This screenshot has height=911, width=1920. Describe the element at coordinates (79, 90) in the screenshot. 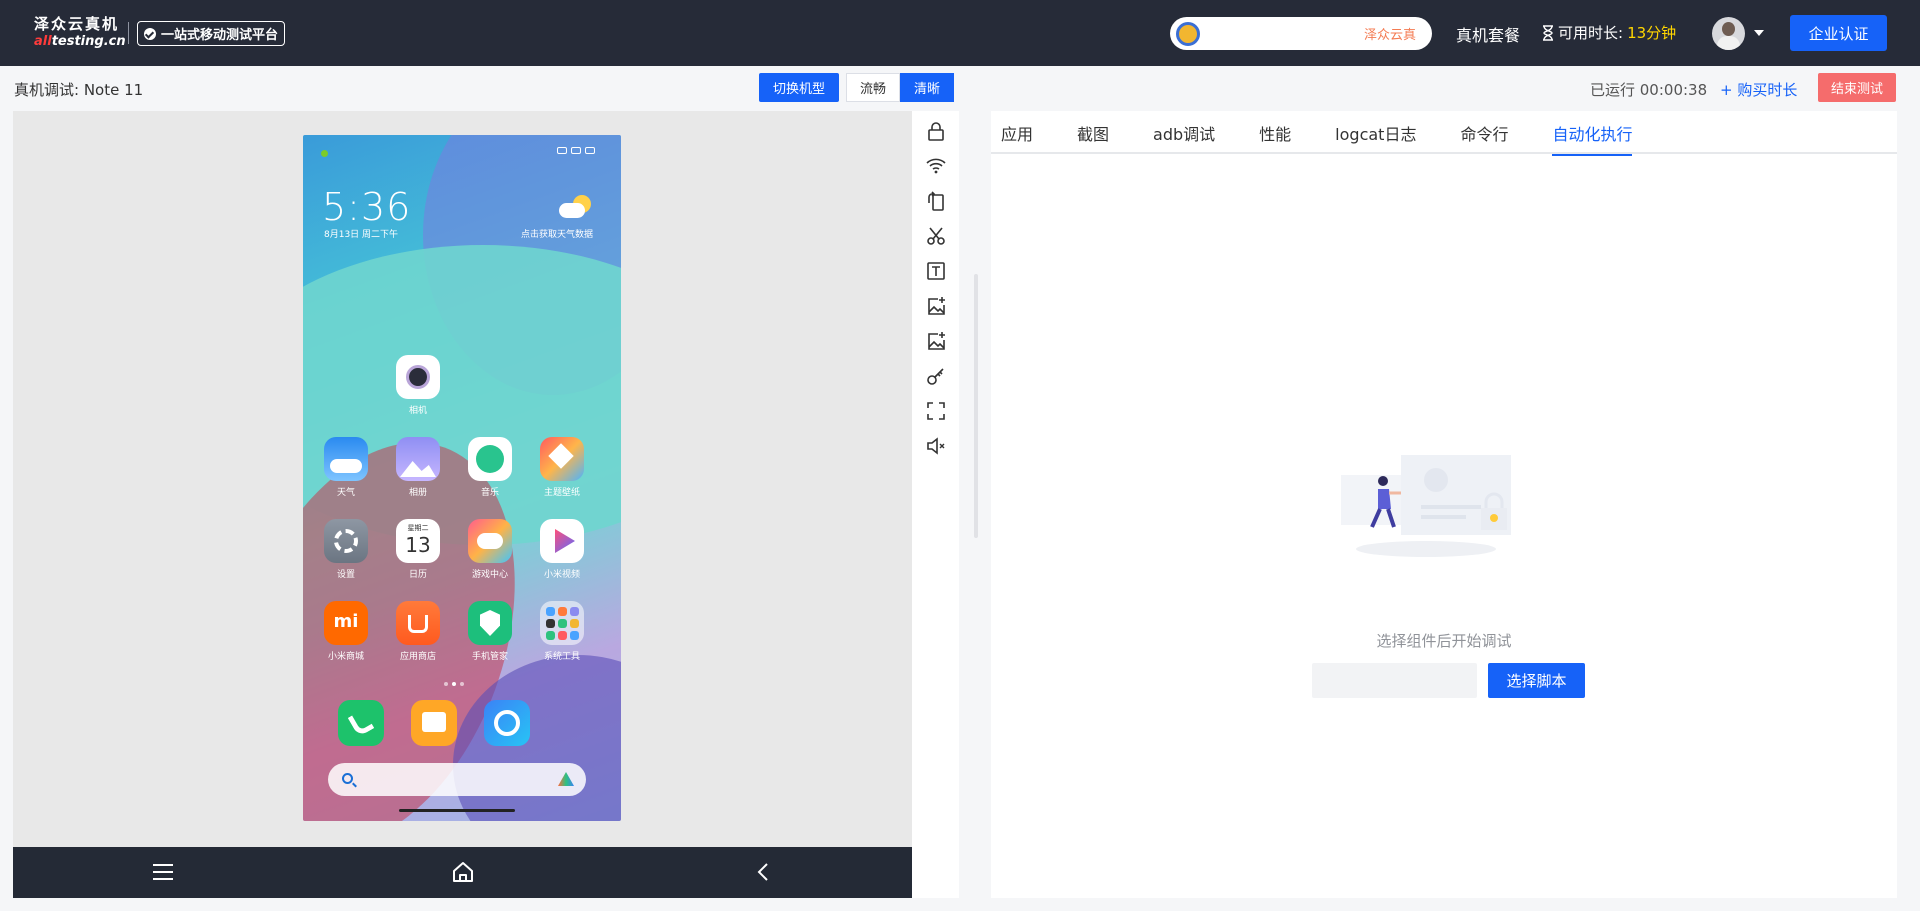

I see `page-title: 真机调试: Note 11` at that location.